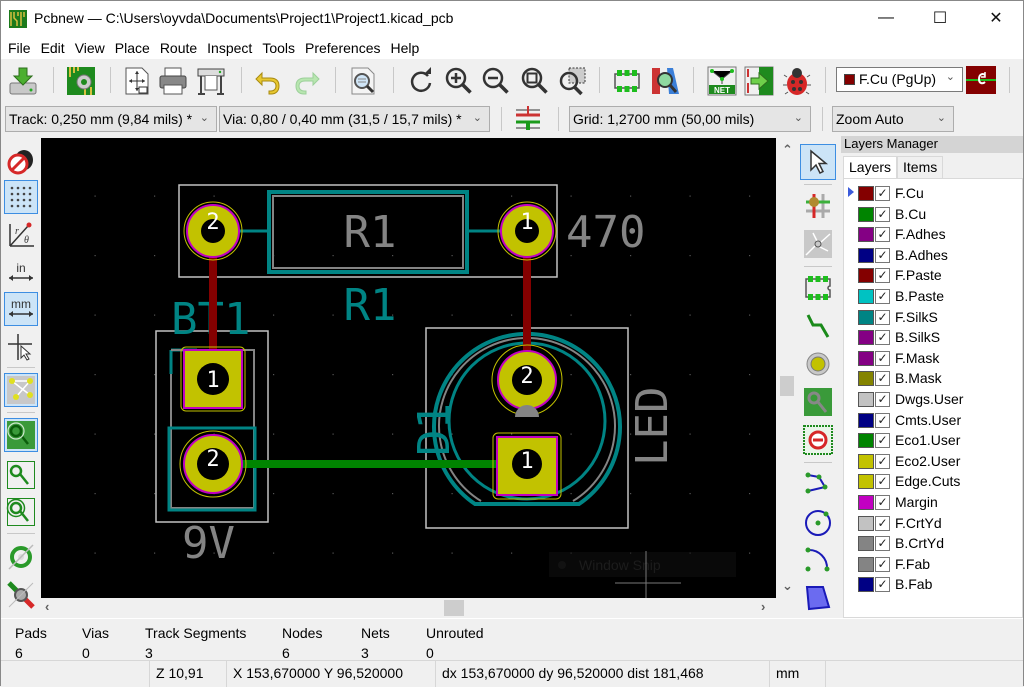 The height and width of the screenshot is (687, 1024). Describe the element at coordinates (818, 402) in the screenshot. I see `add-zone-button` at that location.